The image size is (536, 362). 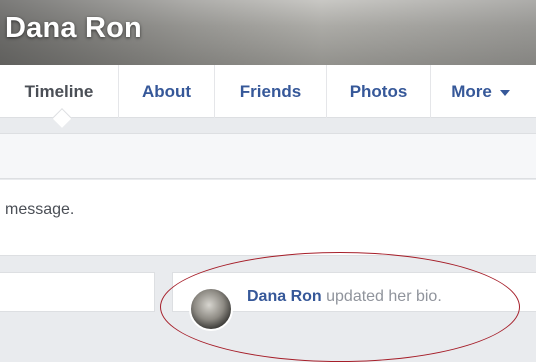 I want to click on feed-story-text: Dana Ron updated her bio., so click(x=344, y=297).